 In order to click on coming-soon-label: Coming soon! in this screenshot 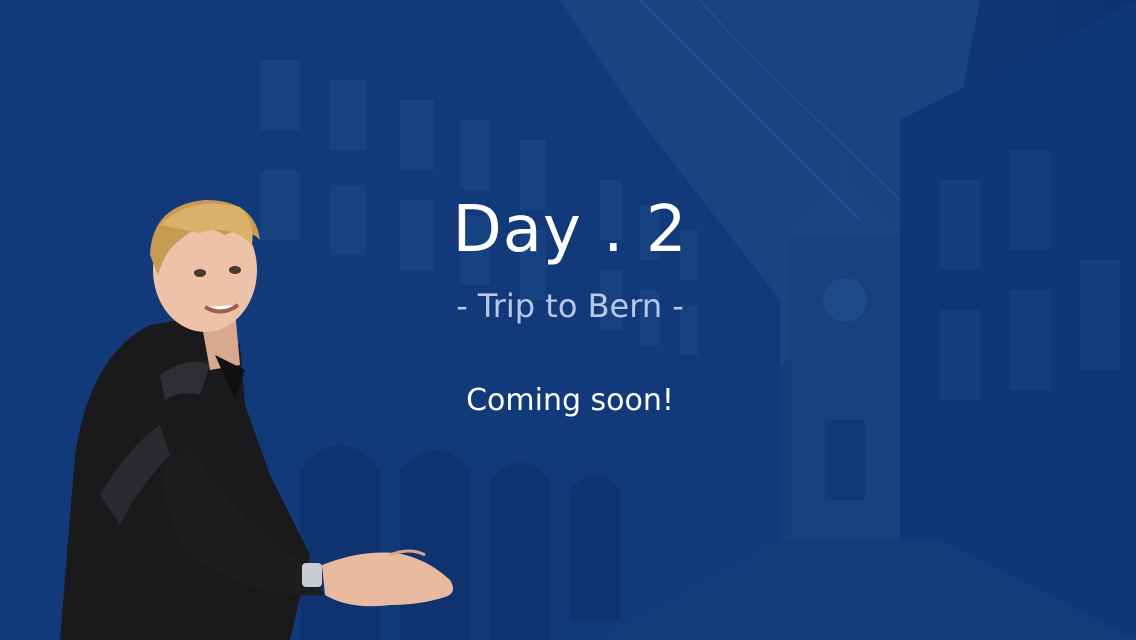, I will do `click(570, 400)`.